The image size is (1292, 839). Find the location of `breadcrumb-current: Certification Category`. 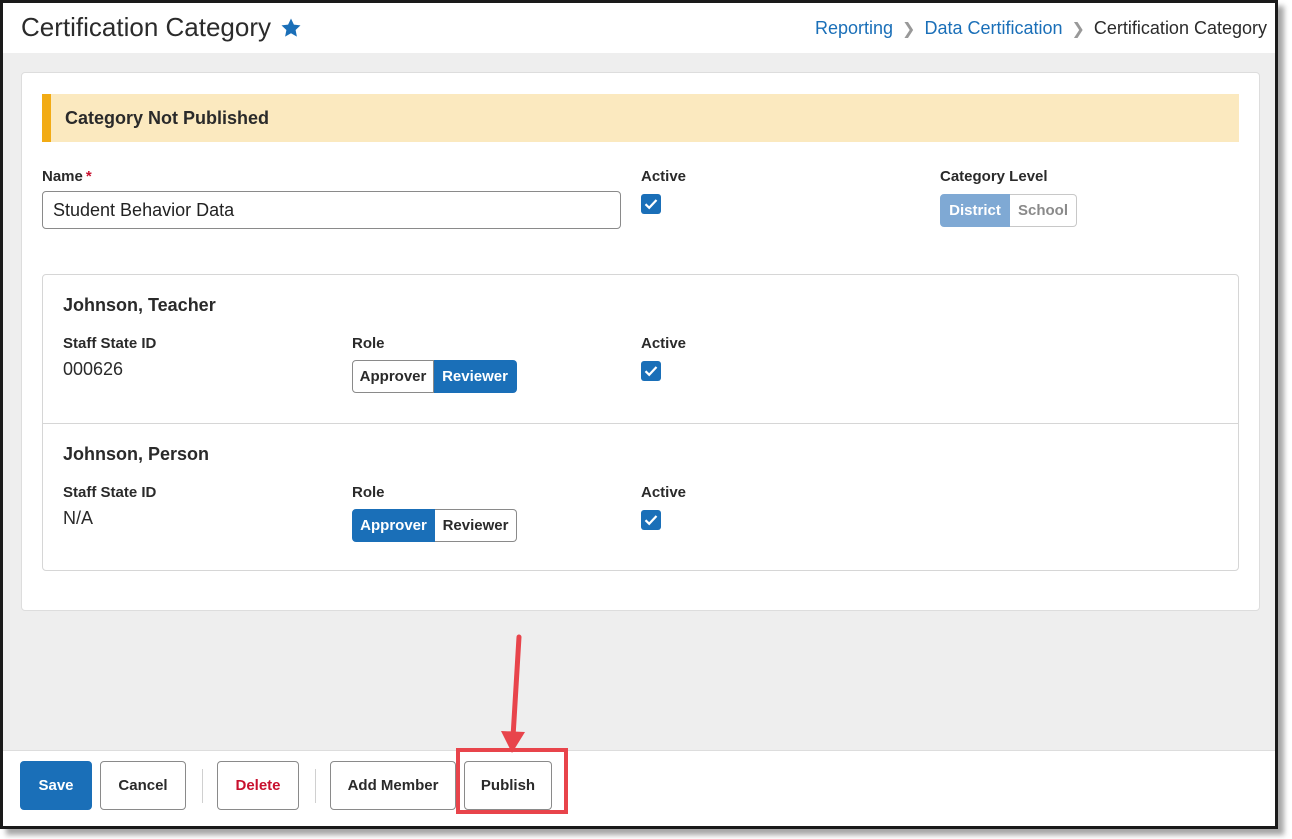

breadcrumb-current: Certification Category is located at coordinates (1180, 28).